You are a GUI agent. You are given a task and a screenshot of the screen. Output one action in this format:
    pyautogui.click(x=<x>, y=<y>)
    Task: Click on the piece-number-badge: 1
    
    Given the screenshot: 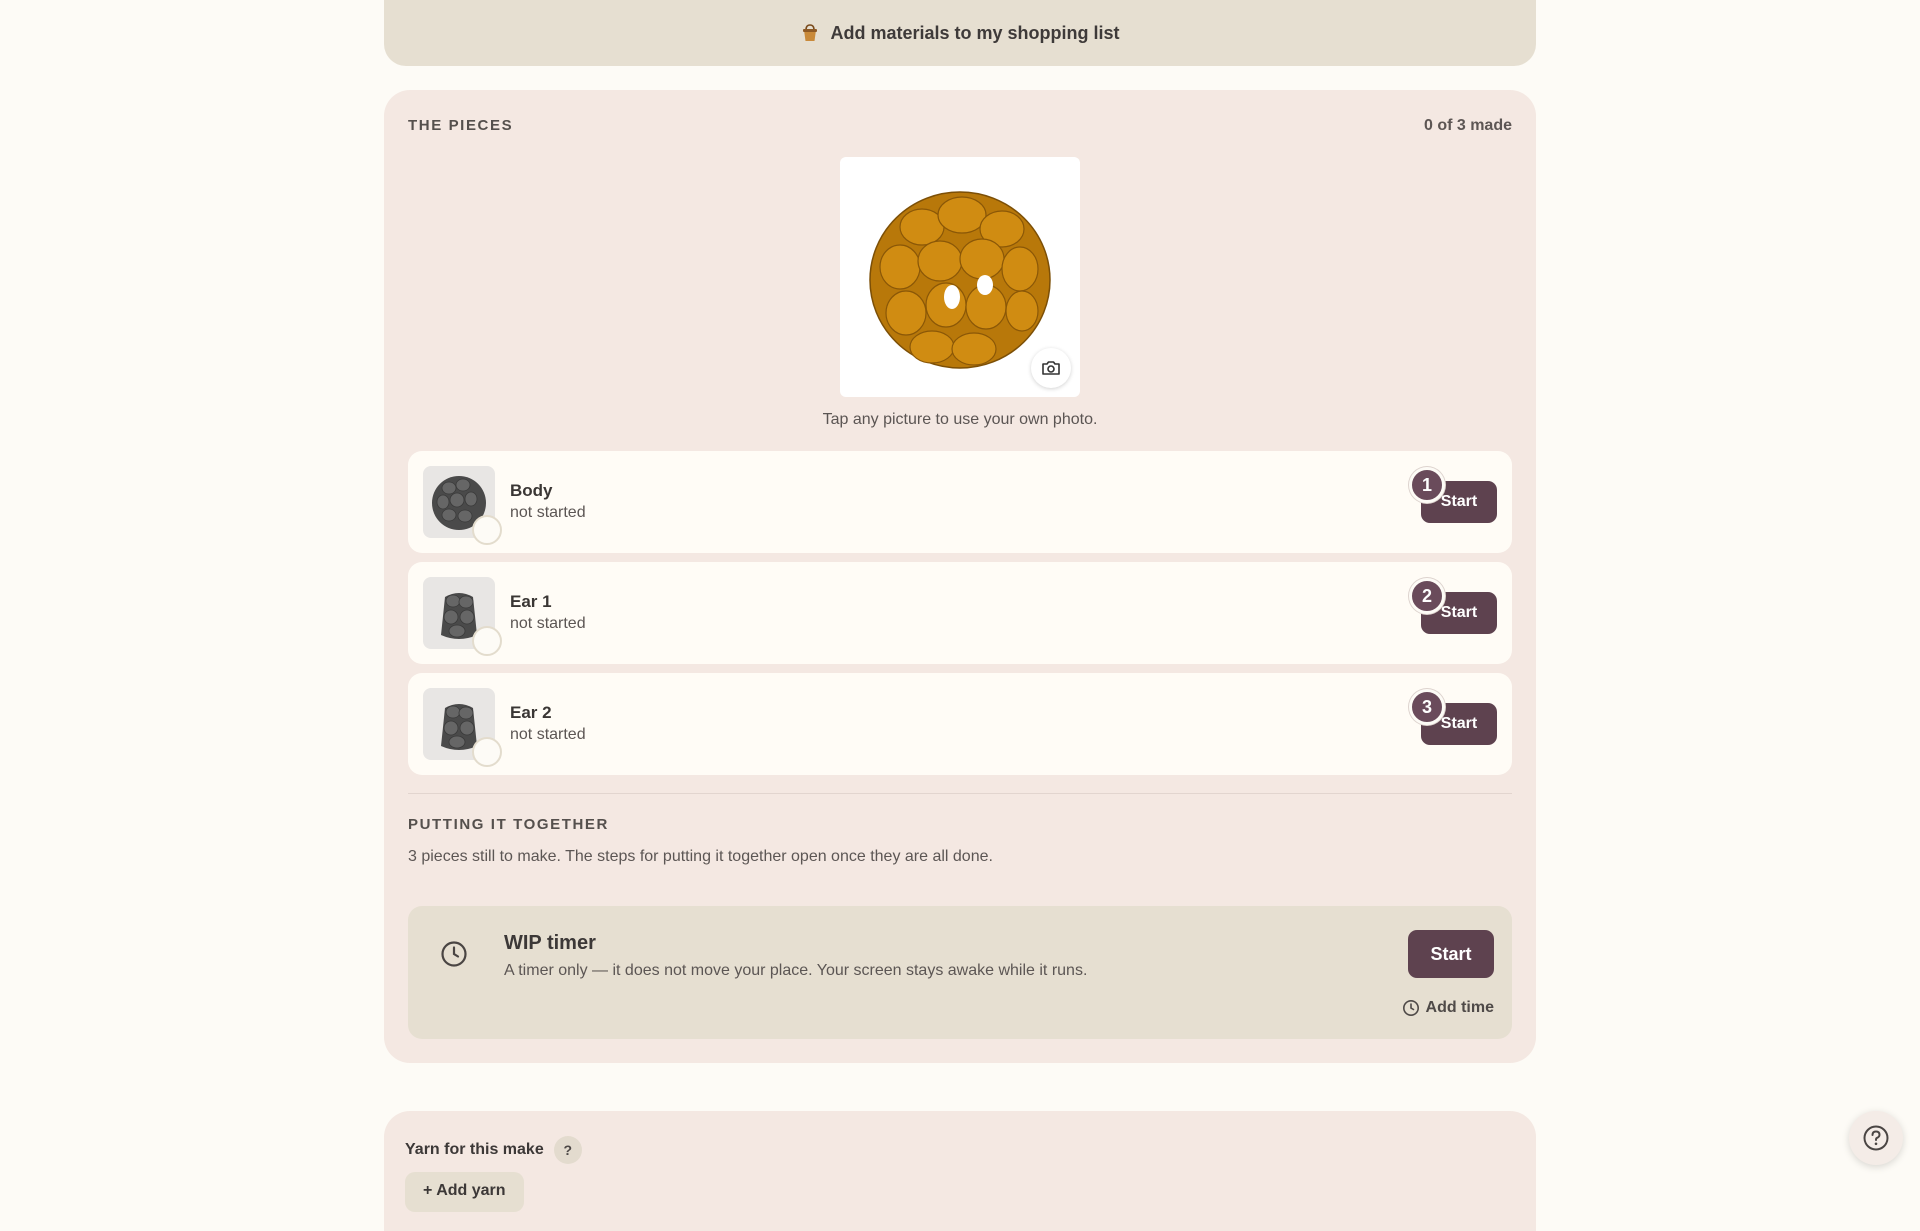 What is the action you would take?
    pyautogui.click(x=1427, y=485)
    